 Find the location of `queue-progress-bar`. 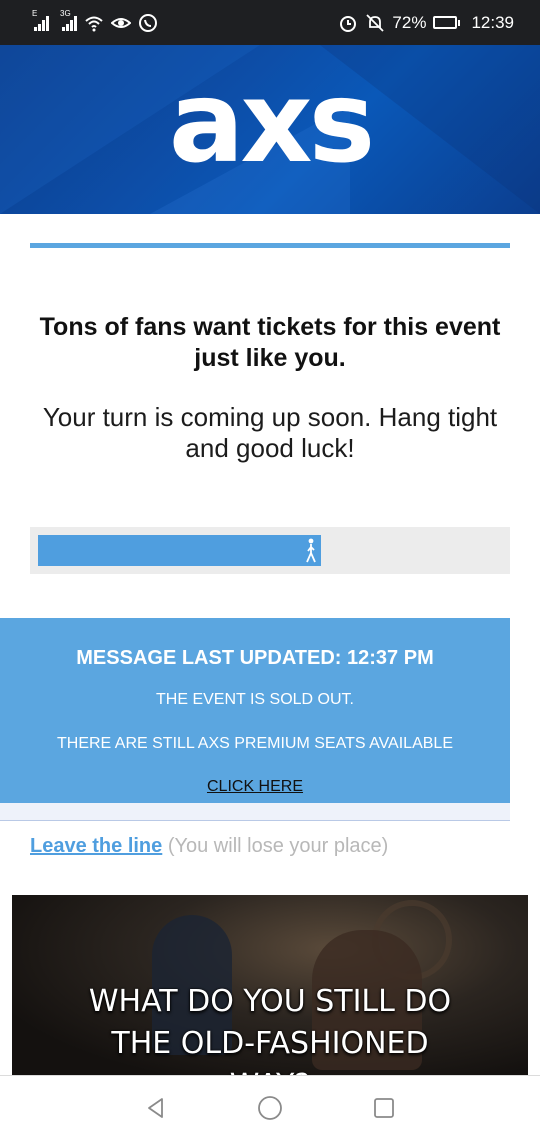

queue-progress-bar is located at coordinates (270, 550).